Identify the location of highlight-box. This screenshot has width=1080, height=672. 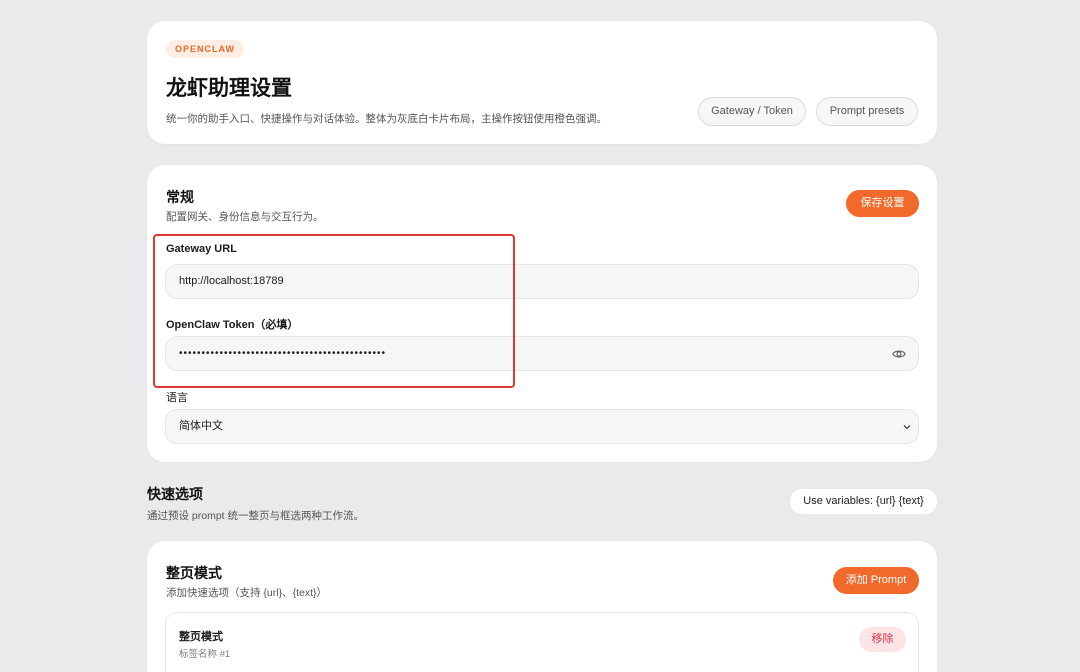
(334, 311).